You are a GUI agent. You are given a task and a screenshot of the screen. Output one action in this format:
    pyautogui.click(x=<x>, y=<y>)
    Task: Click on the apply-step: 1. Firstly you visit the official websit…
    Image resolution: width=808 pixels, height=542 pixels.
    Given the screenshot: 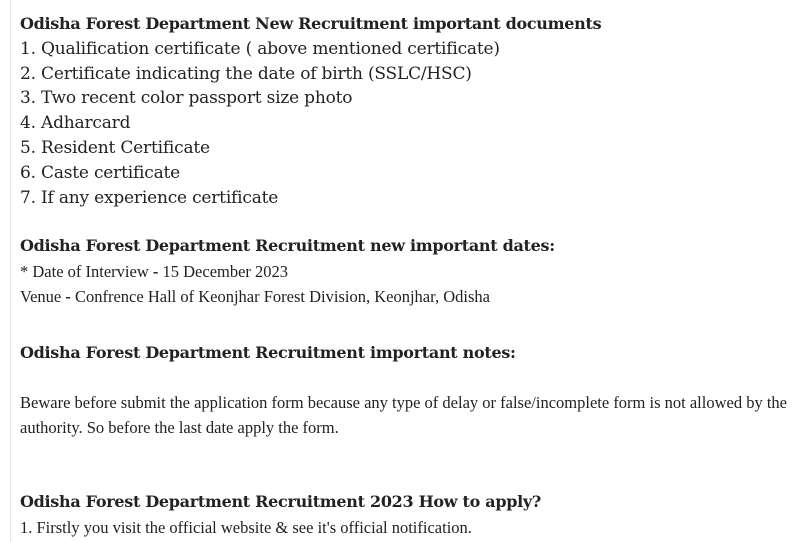 What is the action you would take?
    pyautogui.click(x=246, y=527)
    